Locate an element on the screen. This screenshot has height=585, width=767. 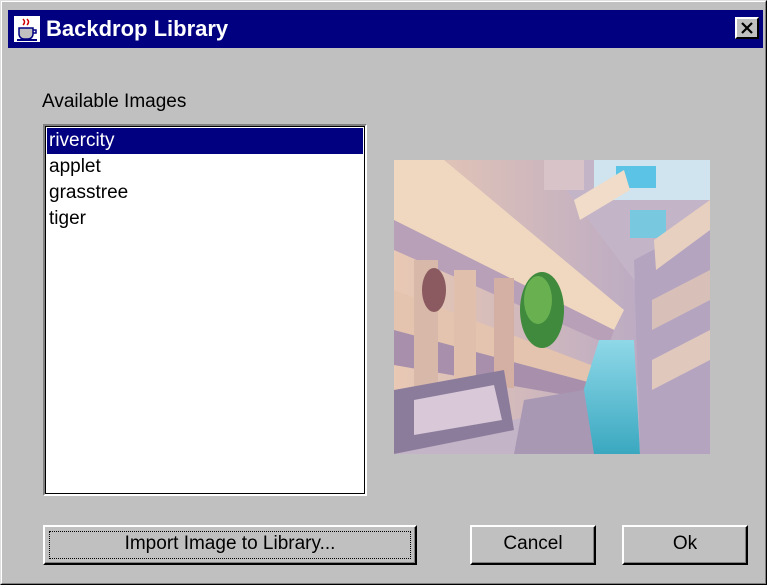
window-title: Backdrop Library is located at coordinates (137, 28).